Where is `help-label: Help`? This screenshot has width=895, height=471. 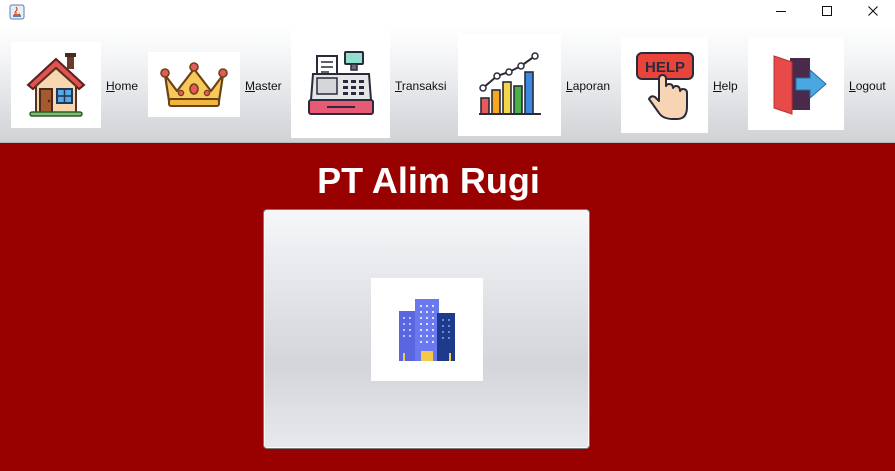 help-label: Help is located at coordinates (725, 86).